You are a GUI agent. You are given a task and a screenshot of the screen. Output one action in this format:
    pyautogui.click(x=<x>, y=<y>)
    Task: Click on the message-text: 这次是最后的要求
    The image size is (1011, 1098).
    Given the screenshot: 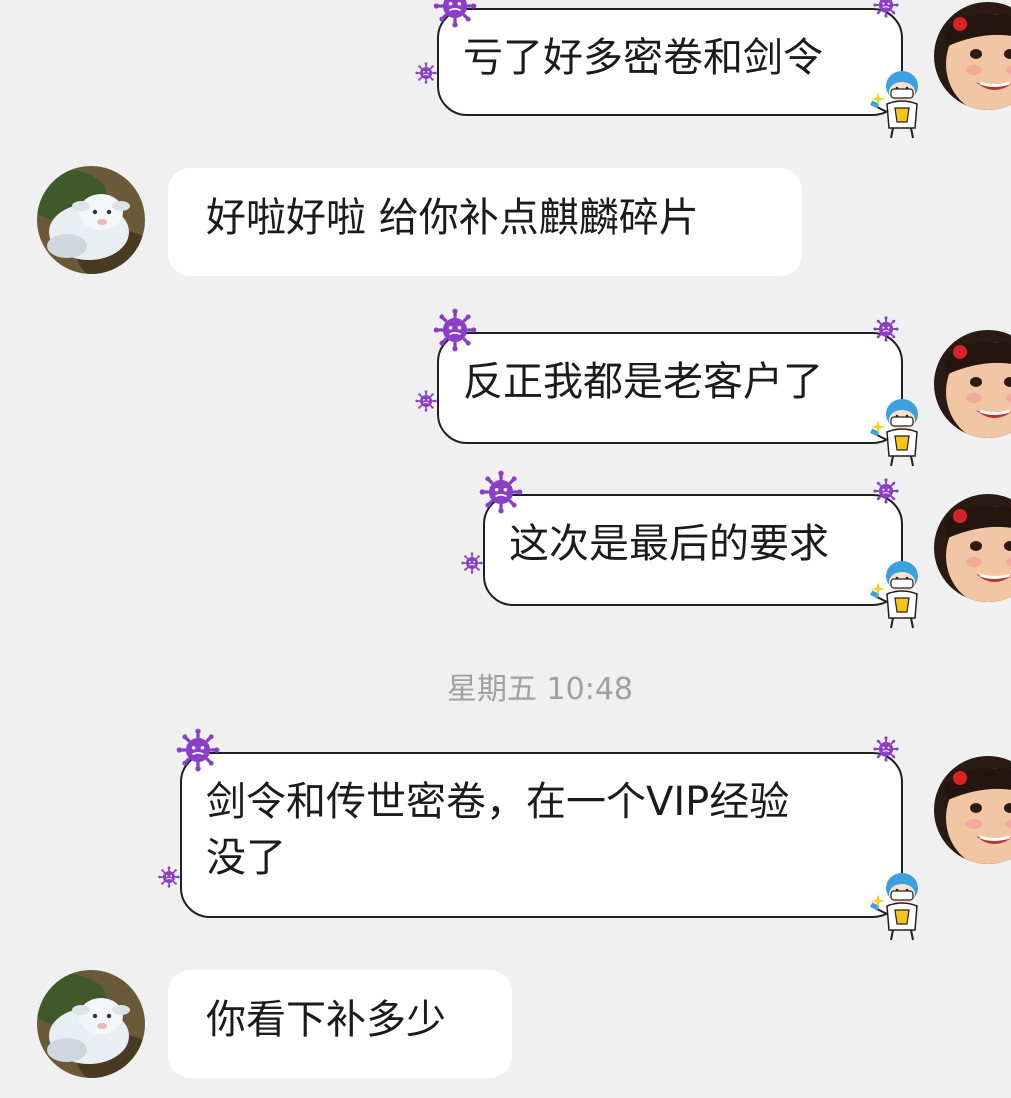 What is the action you would take?
    pyautogui.click(x=669, y=544)
    